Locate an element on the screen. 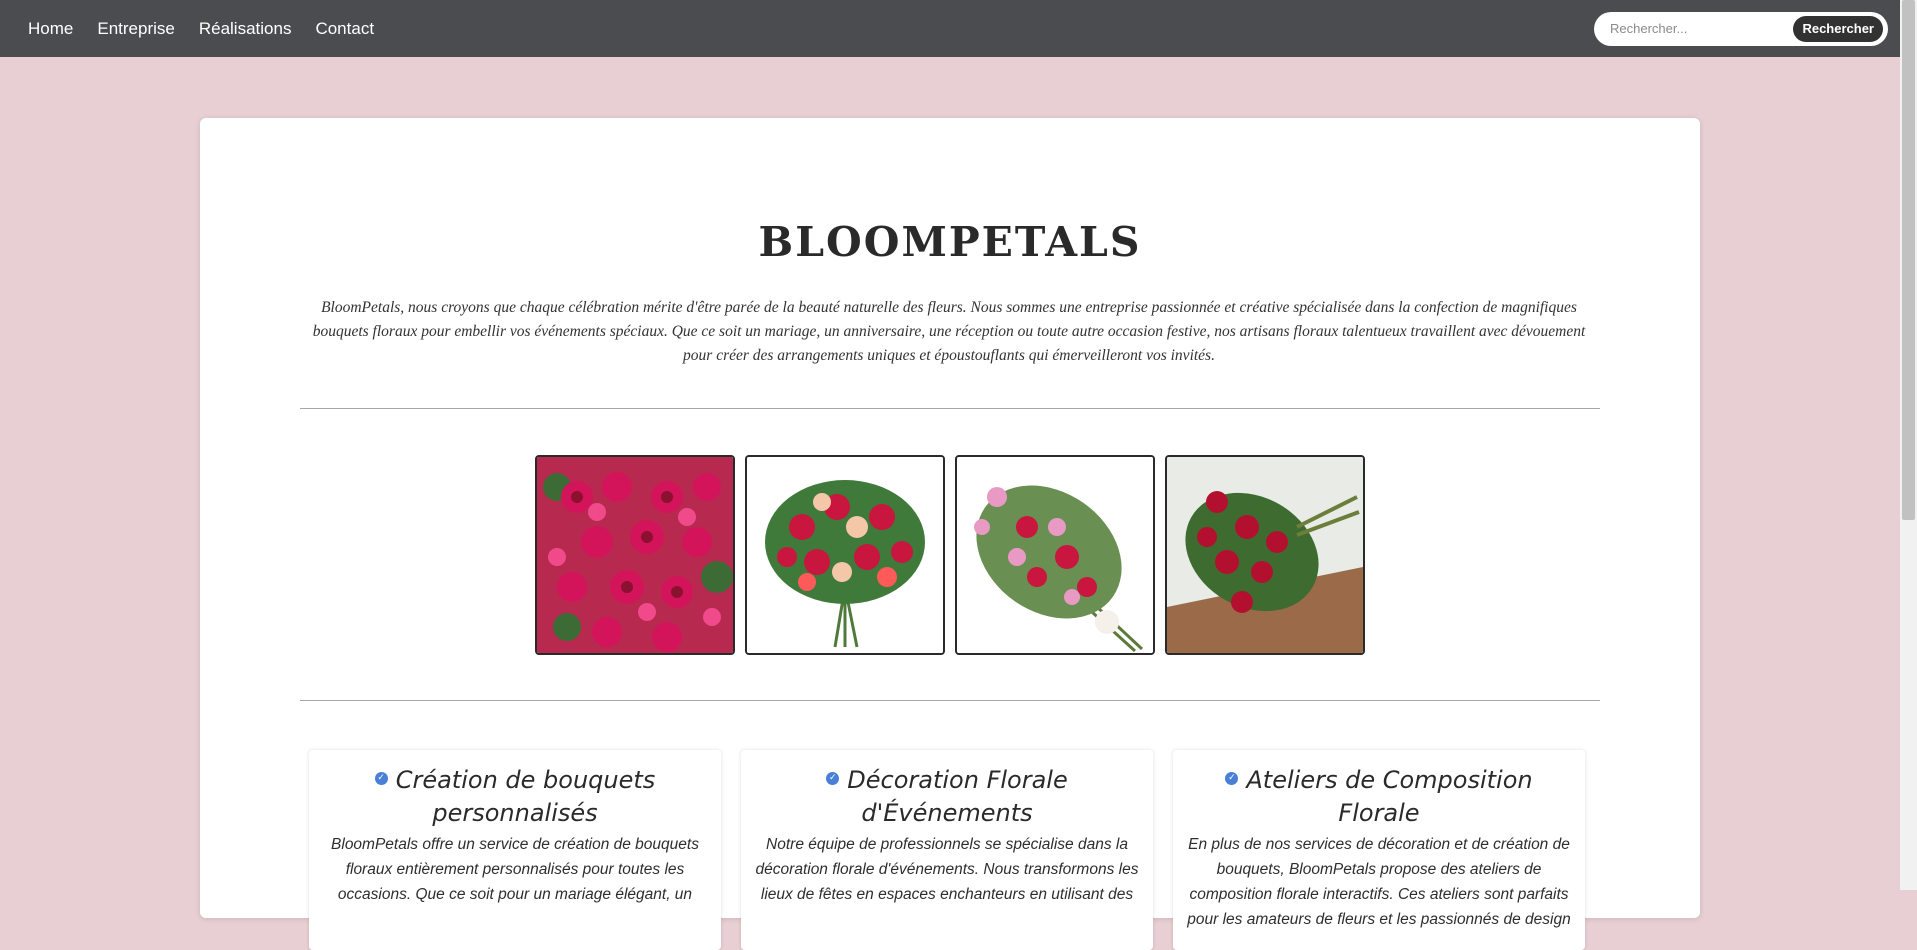 This screenshot has height=950, width=1917. service-title-text: Ateliers de Composition Florale is located at coordinates (1389, 796).